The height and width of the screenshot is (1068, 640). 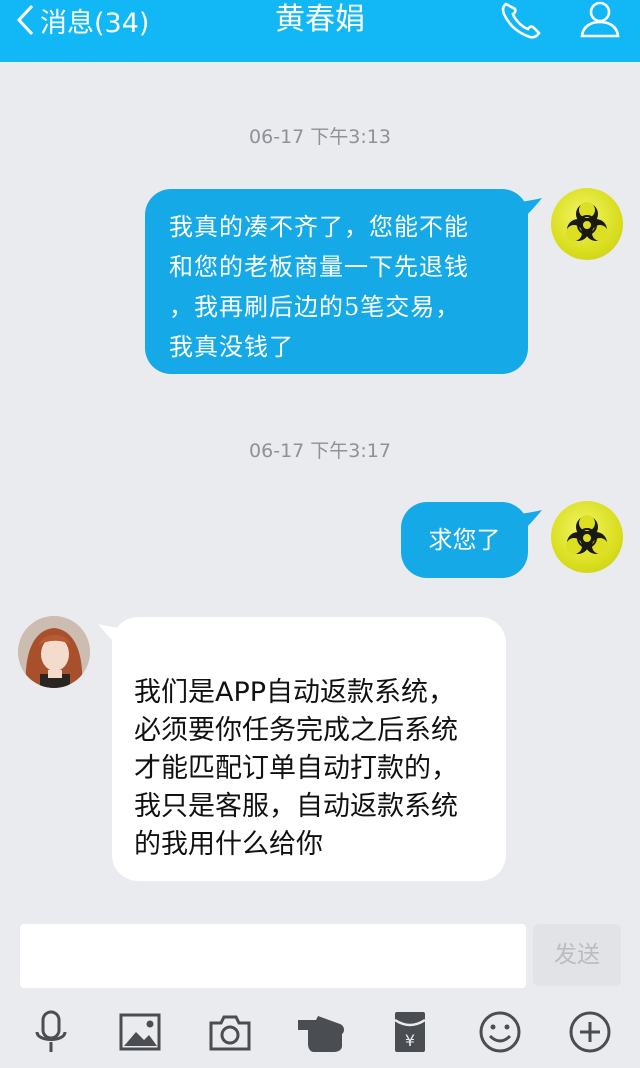 I want to click on camera-icon, so click(x=230, y=1032).